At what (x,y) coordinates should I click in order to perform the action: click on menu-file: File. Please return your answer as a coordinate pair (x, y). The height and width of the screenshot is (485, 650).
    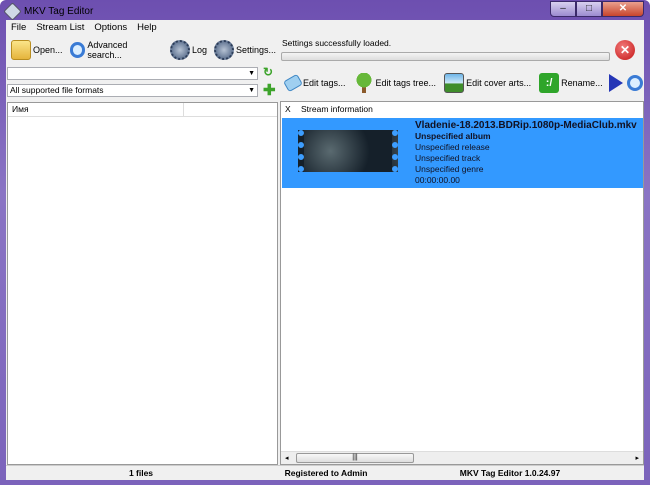
    Looking at the image, I should click on (18, 27).